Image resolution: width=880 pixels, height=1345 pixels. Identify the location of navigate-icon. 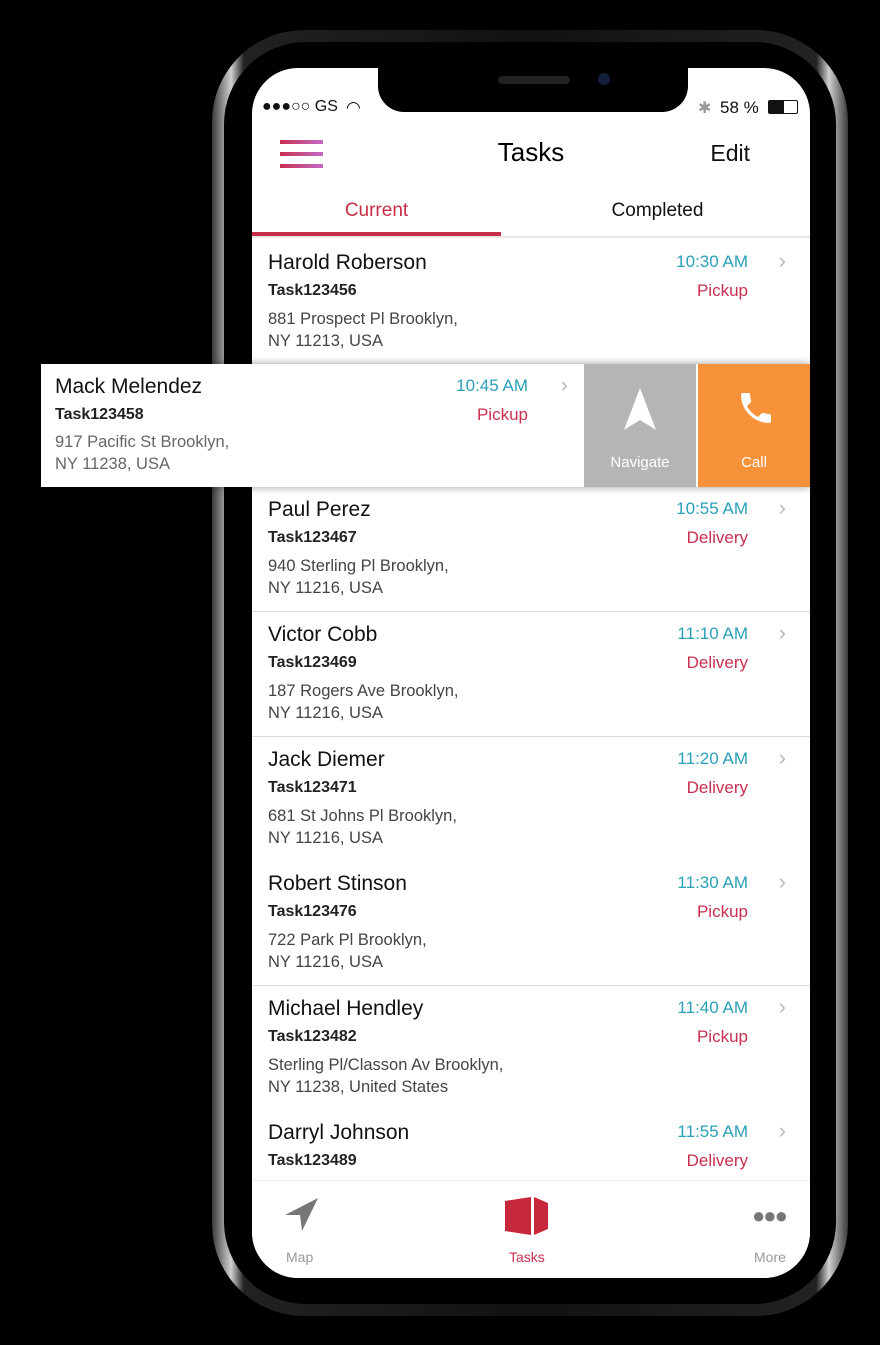
(640, 409).